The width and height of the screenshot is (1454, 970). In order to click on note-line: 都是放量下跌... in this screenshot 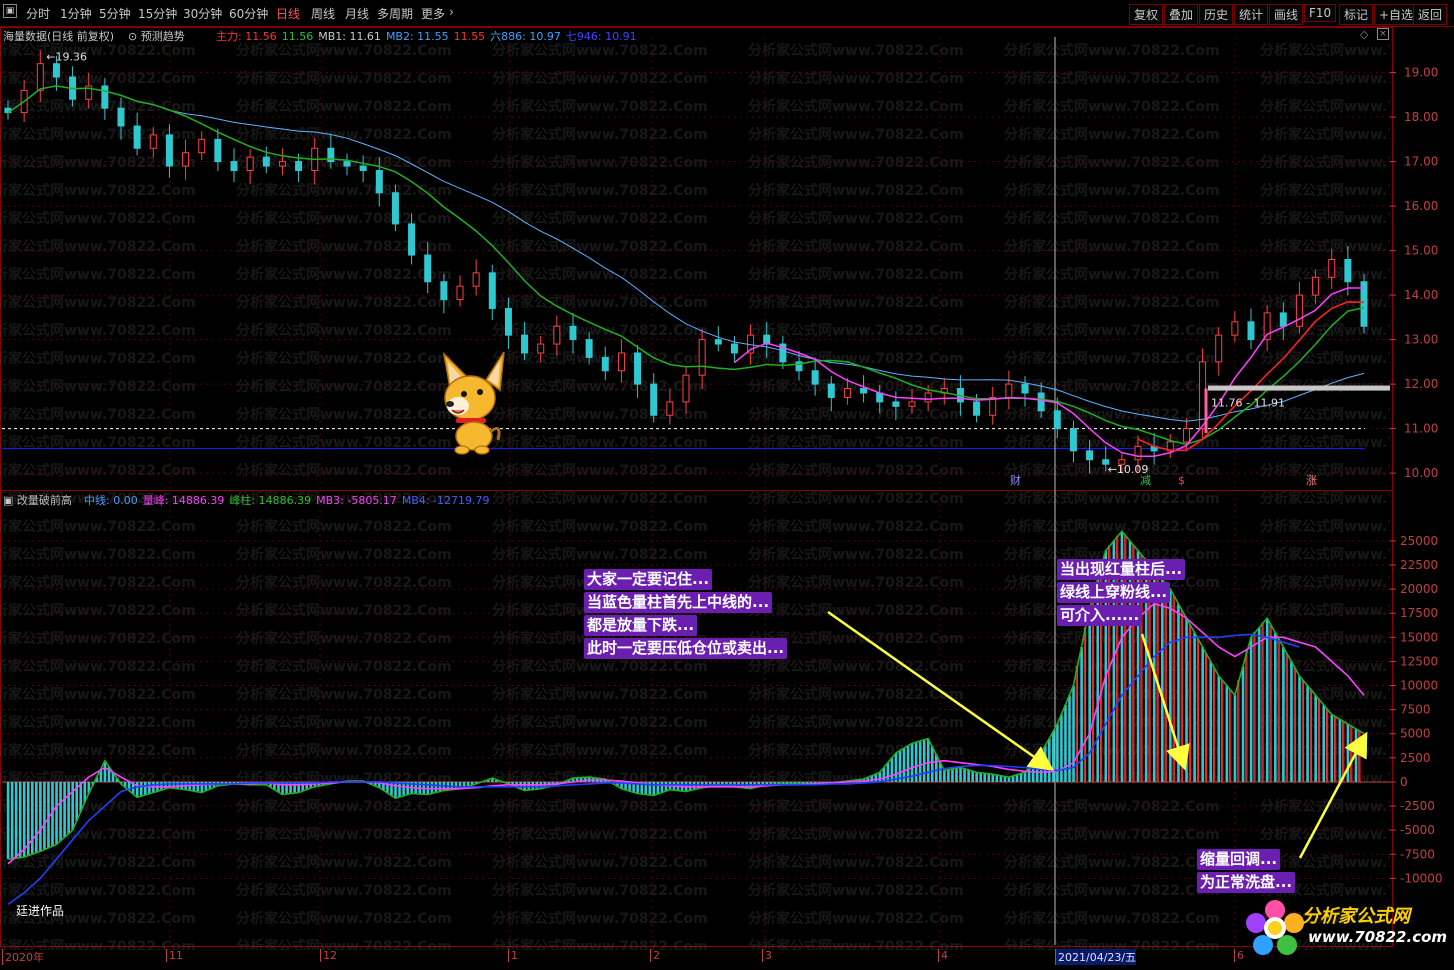, I will do `click(641, 625)`.